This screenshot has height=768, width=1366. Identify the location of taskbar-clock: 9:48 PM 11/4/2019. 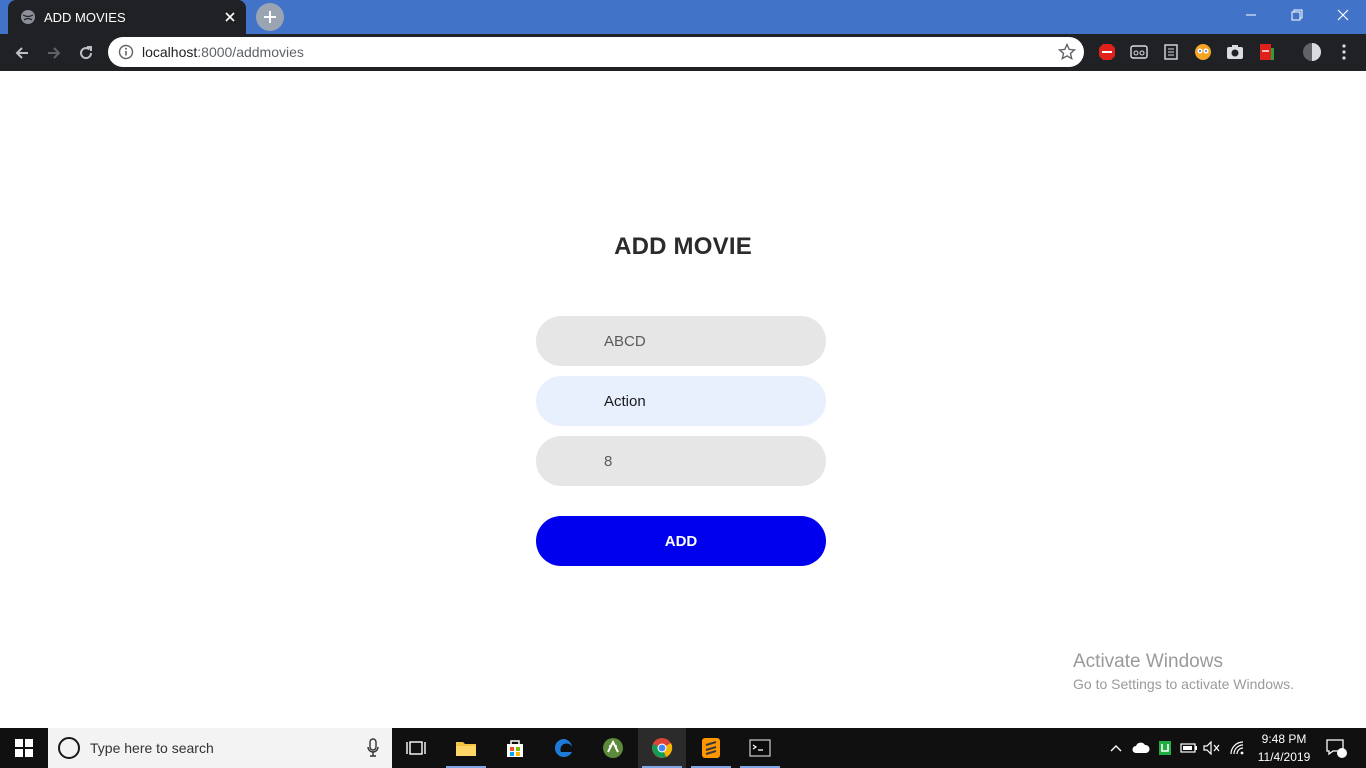
(1284, 748).